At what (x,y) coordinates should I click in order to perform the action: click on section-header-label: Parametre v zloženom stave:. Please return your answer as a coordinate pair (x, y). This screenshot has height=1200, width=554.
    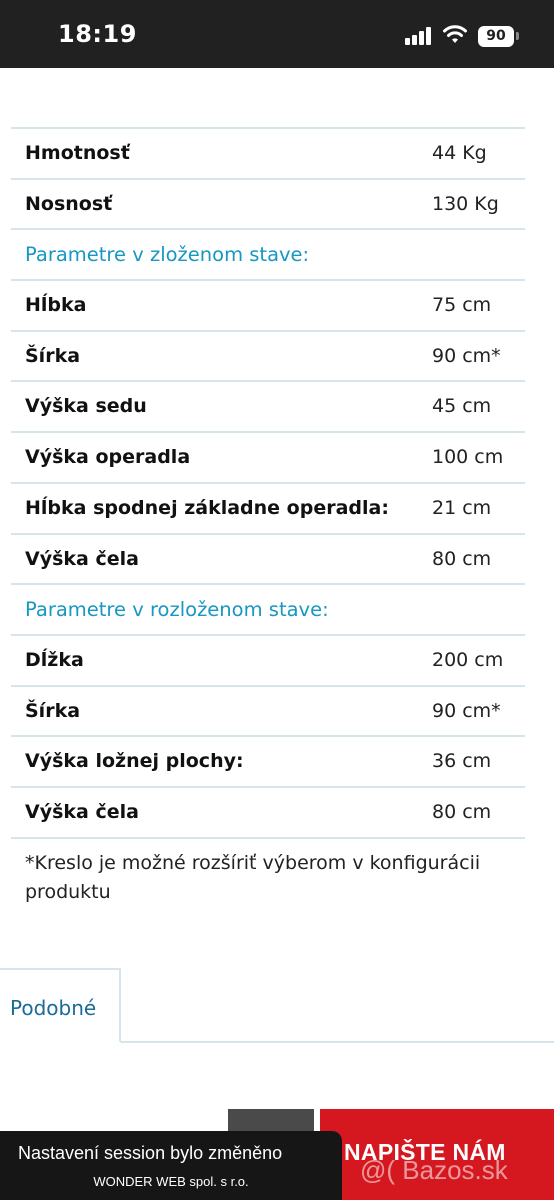
    Looking at the image, I should click on (167, 255).